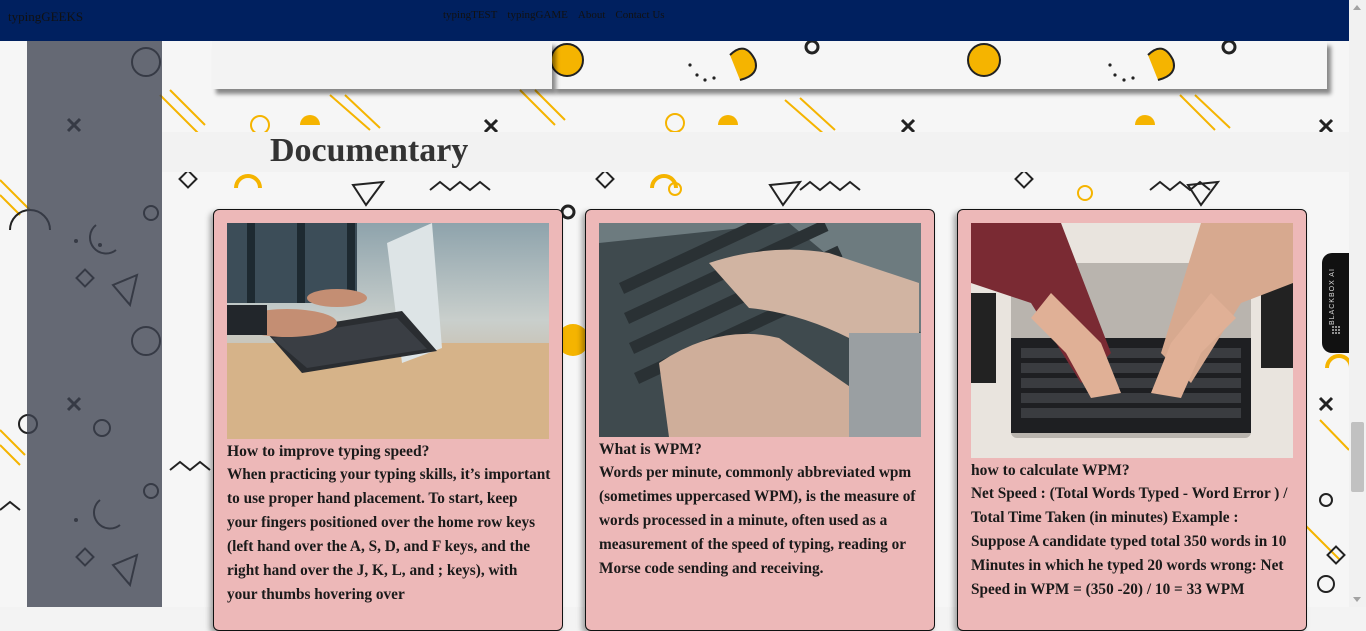  What do you see at coordinates (45, 17) in the screenshot?
I see `brand-logo-link: typingGEEKS` at bounding box center [45, 17].